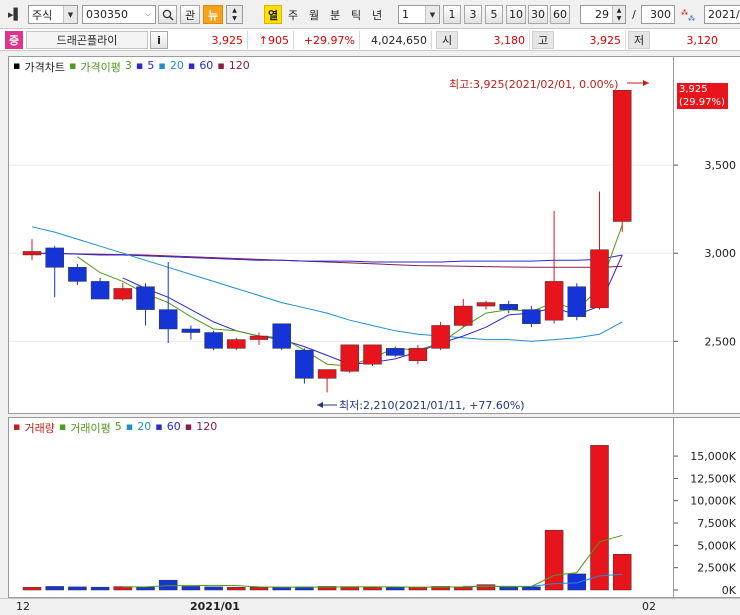 The width and height of the screenshot is (740, 615). What do you see at coordinates (370, 606) in the screenshot?
I see `time-axis: 12 2021/01 02` at bounding box center [370, 606].